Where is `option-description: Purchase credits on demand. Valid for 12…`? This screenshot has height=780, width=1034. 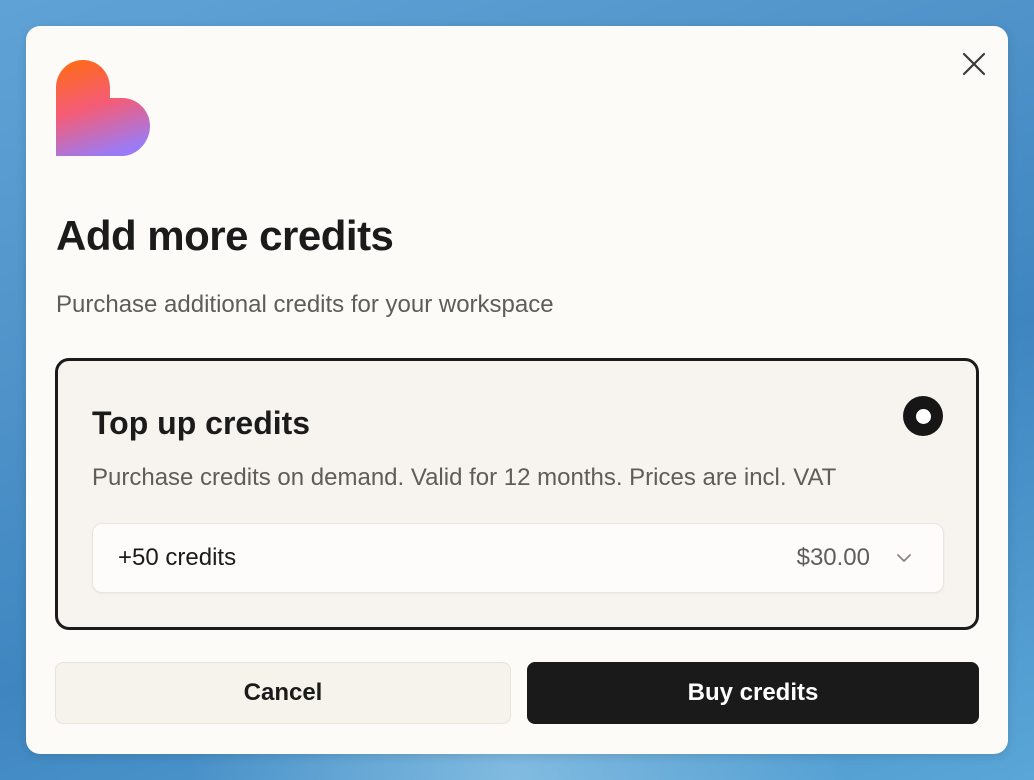 option-description: Purchase credits on demand. Valid for 12… is located at coordinates (464, 477).